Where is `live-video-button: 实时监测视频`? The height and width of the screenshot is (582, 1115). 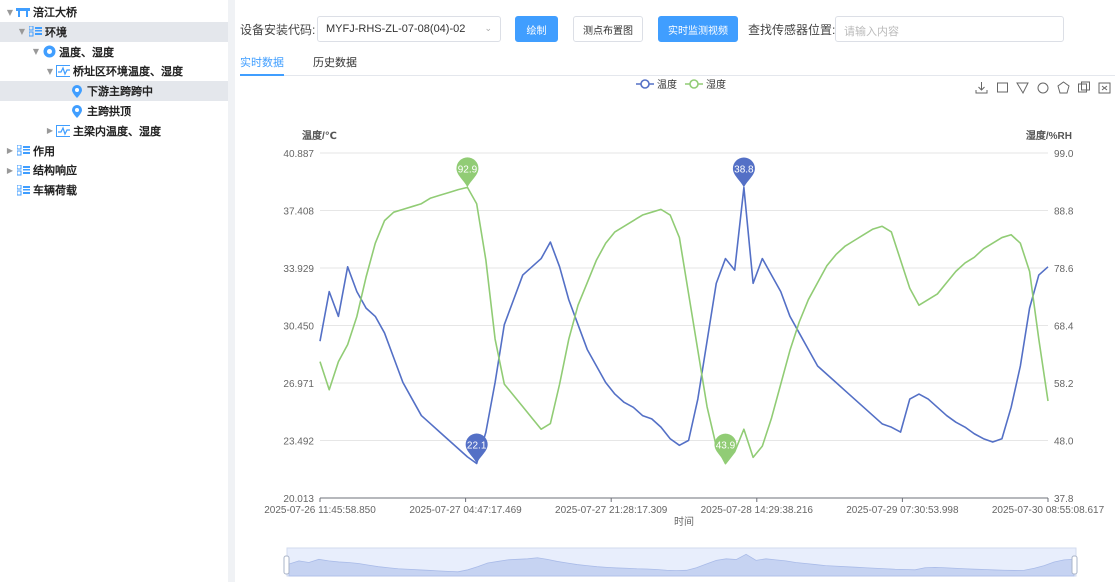
live-video-button: 实时监测视频 is located at coordinates (698, 29).